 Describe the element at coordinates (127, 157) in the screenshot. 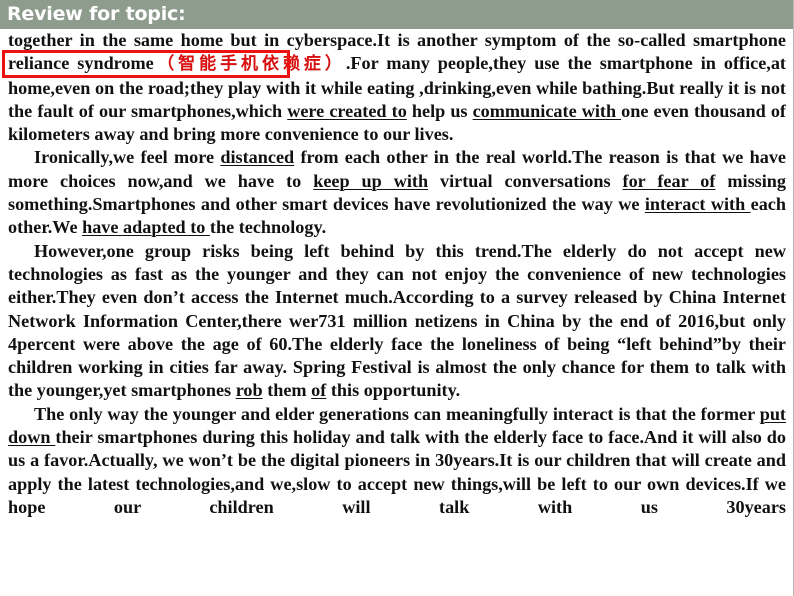

I see `paragraph-2-segment-1: Ironically,we feel more` at that location.